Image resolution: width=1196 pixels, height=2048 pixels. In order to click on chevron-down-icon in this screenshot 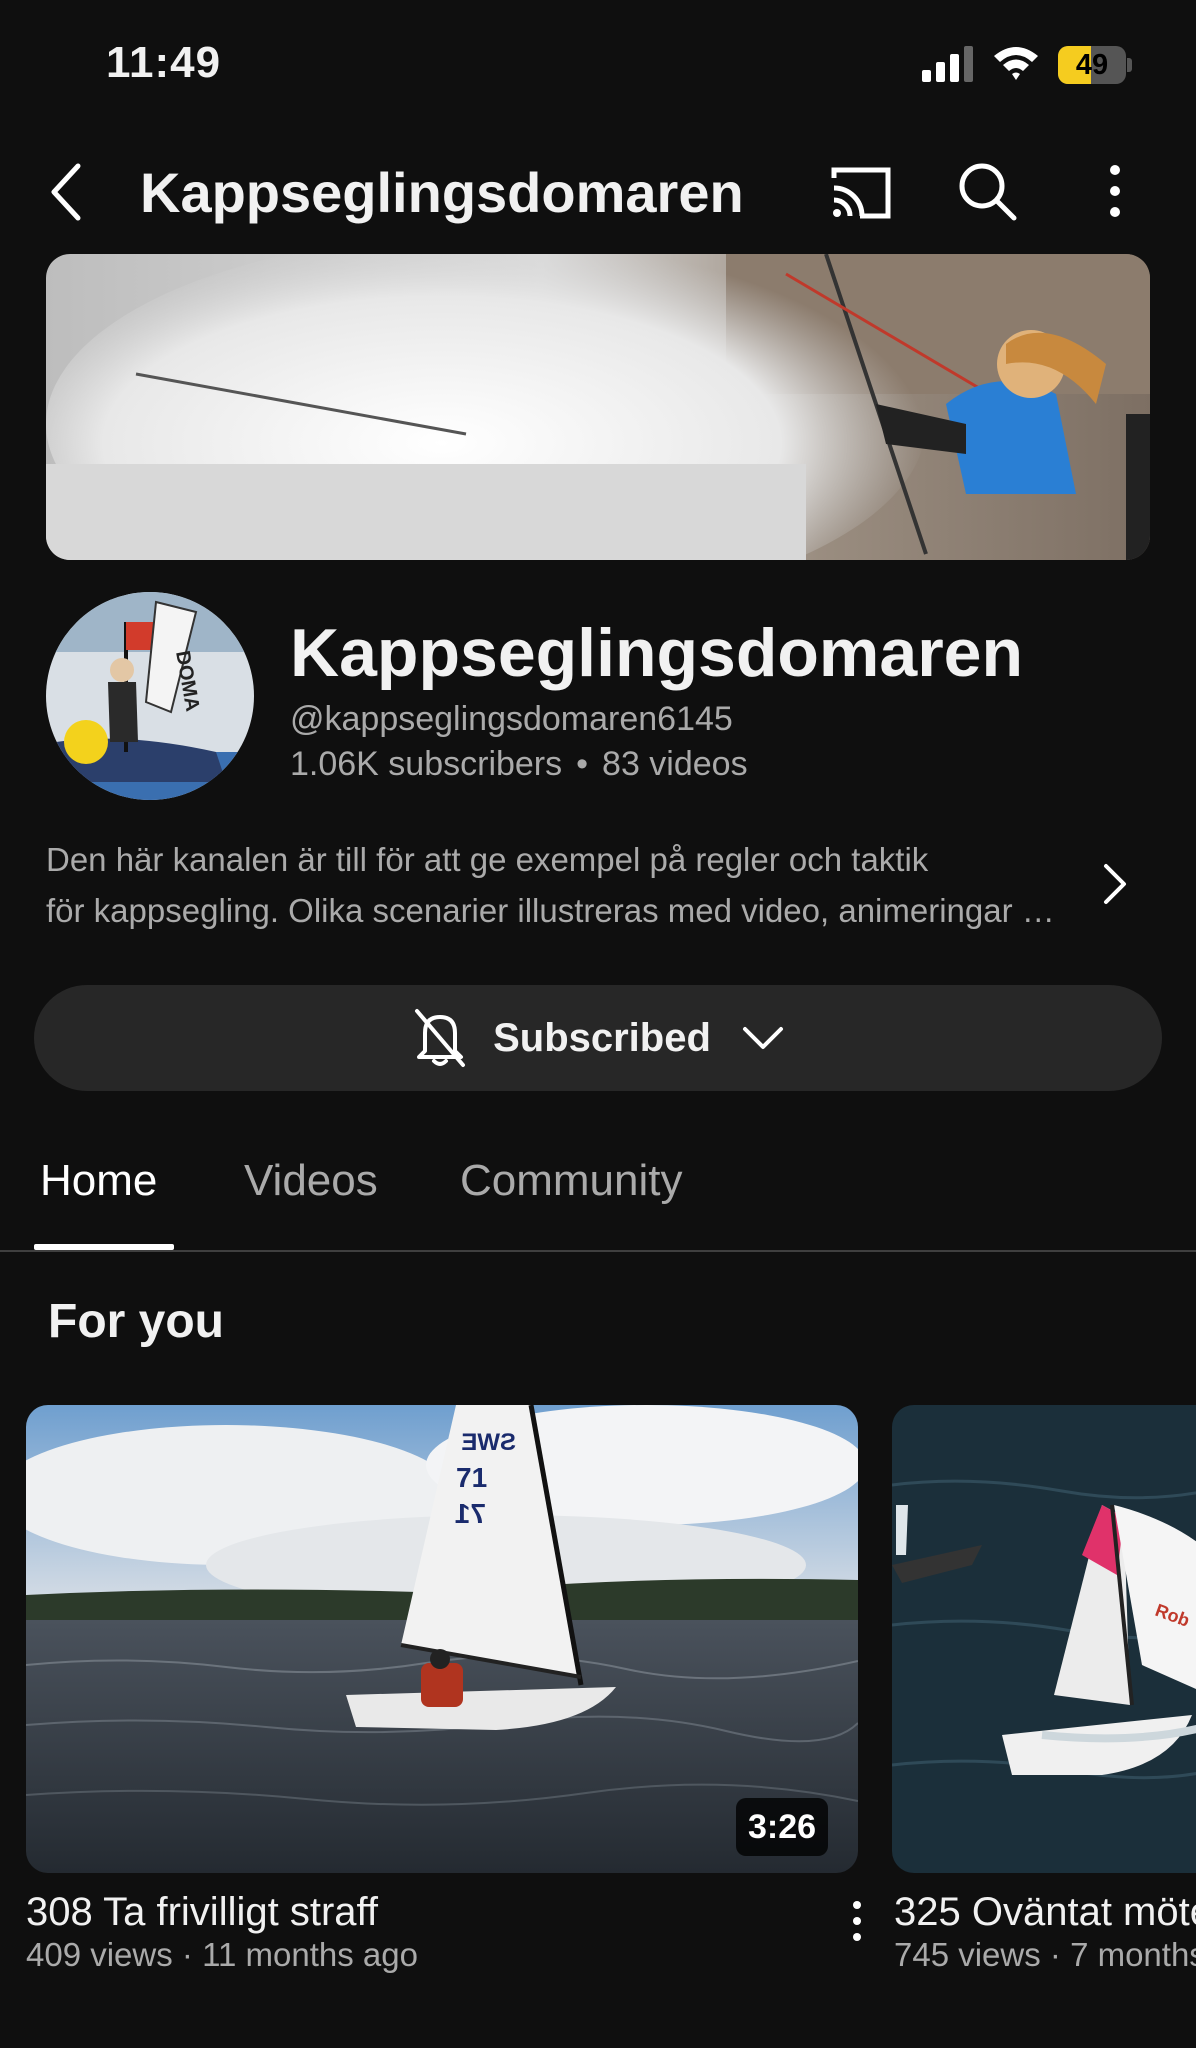, I will do `click(762, 1038)`.